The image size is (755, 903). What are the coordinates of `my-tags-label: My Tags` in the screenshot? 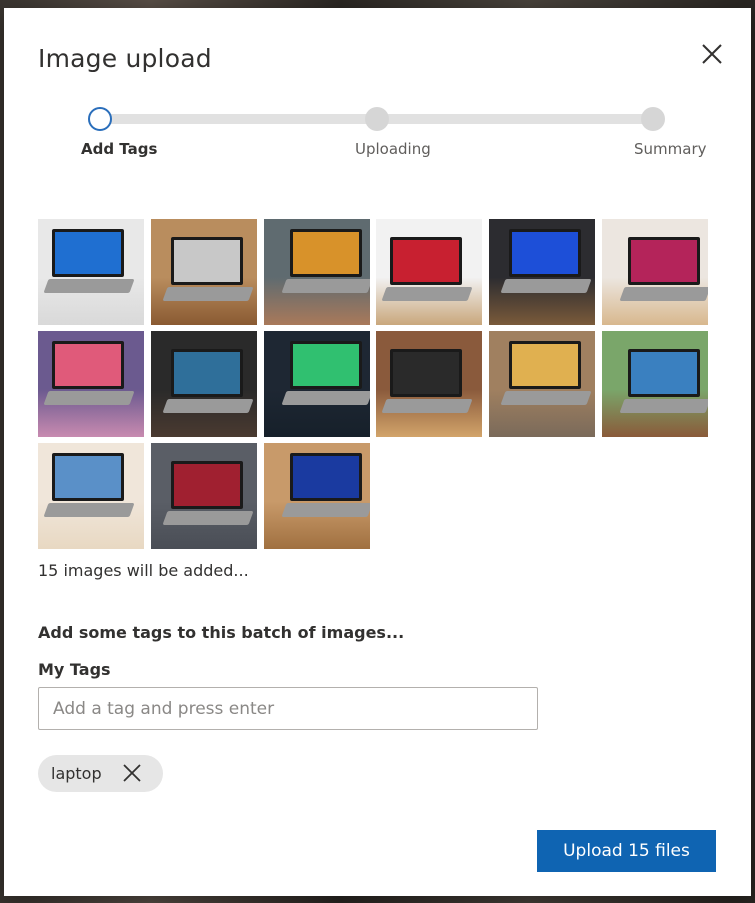 It's located at (74, 669).